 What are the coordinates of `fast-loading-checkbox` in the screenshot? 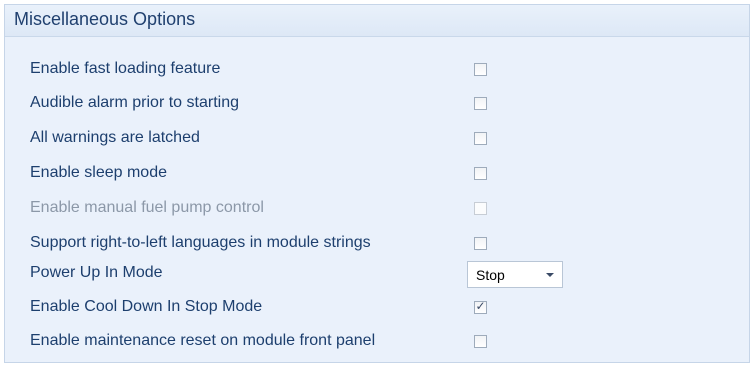 It's located at (480, 69).